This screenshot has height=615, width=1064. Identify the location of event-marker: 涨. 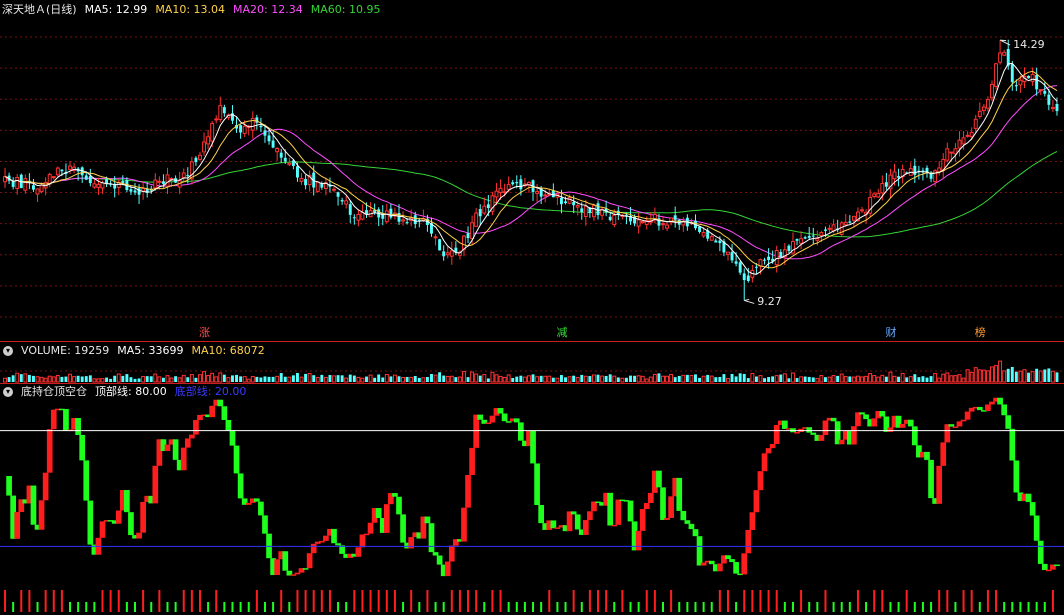
(204, 333).